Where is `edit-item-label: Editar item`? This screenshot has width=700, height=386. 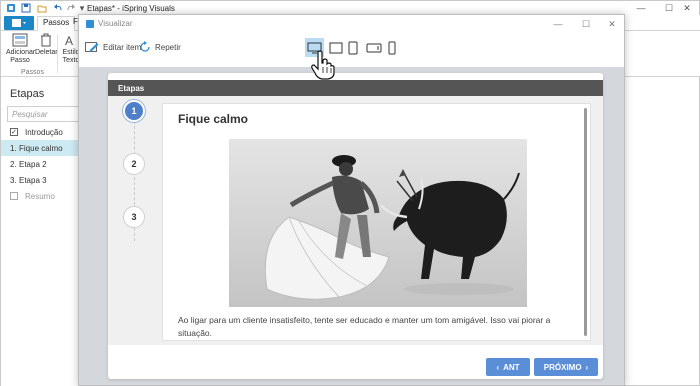 edit-item-label: Editar item is located at coordinates (122, 47).